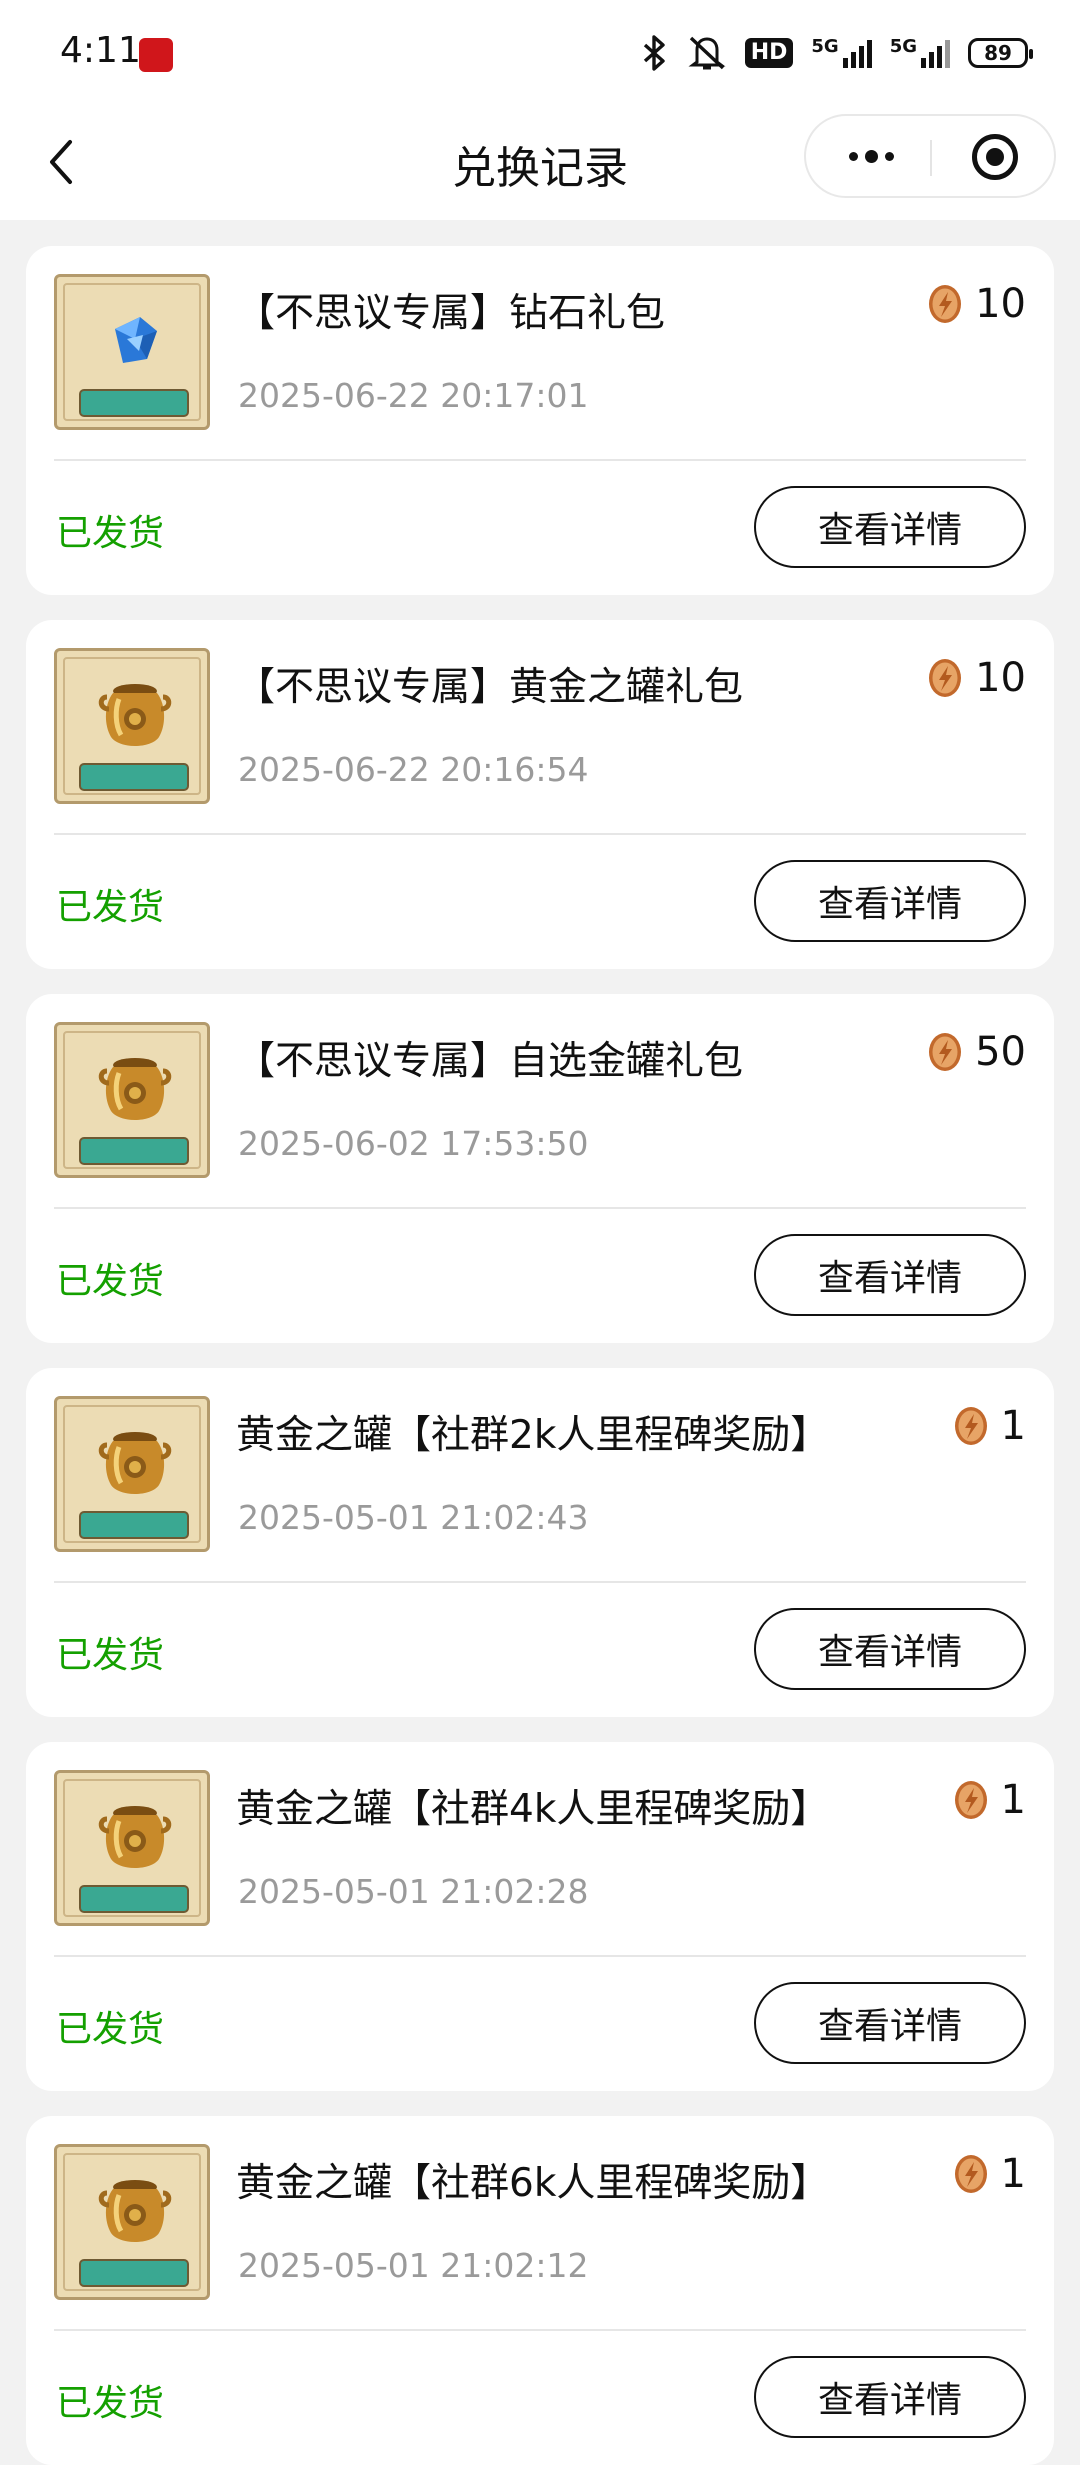  Describe the element at coordinates (1000, 53) in the screenshot. I see `battery-indicator: 89` at that location.